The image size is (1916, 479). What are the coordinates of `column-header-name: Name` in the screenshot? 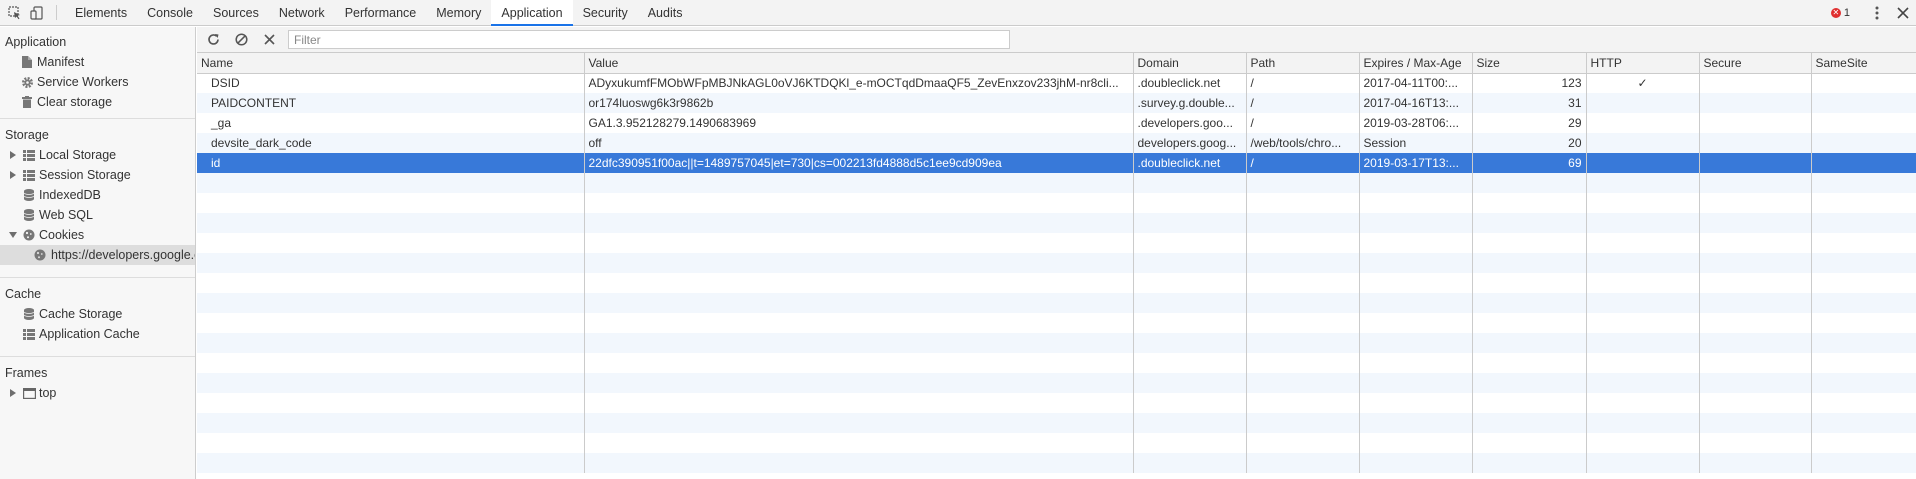 It's located at (391, 63).